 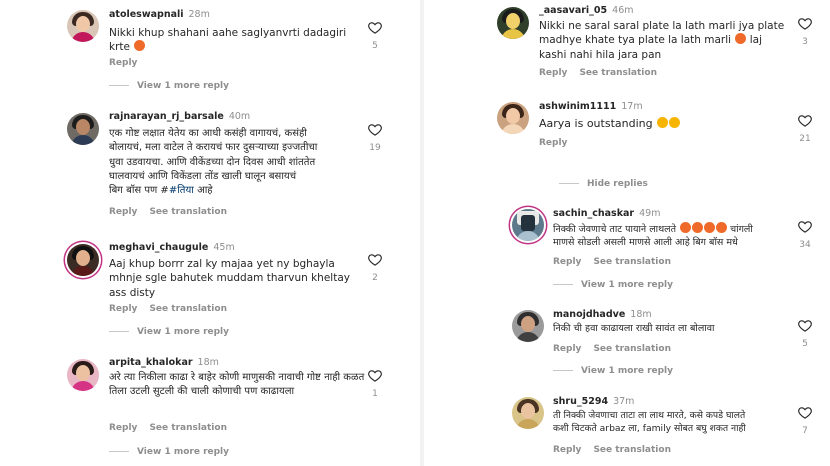 I want to click on like-count: 19, so click(x=375, y=148).